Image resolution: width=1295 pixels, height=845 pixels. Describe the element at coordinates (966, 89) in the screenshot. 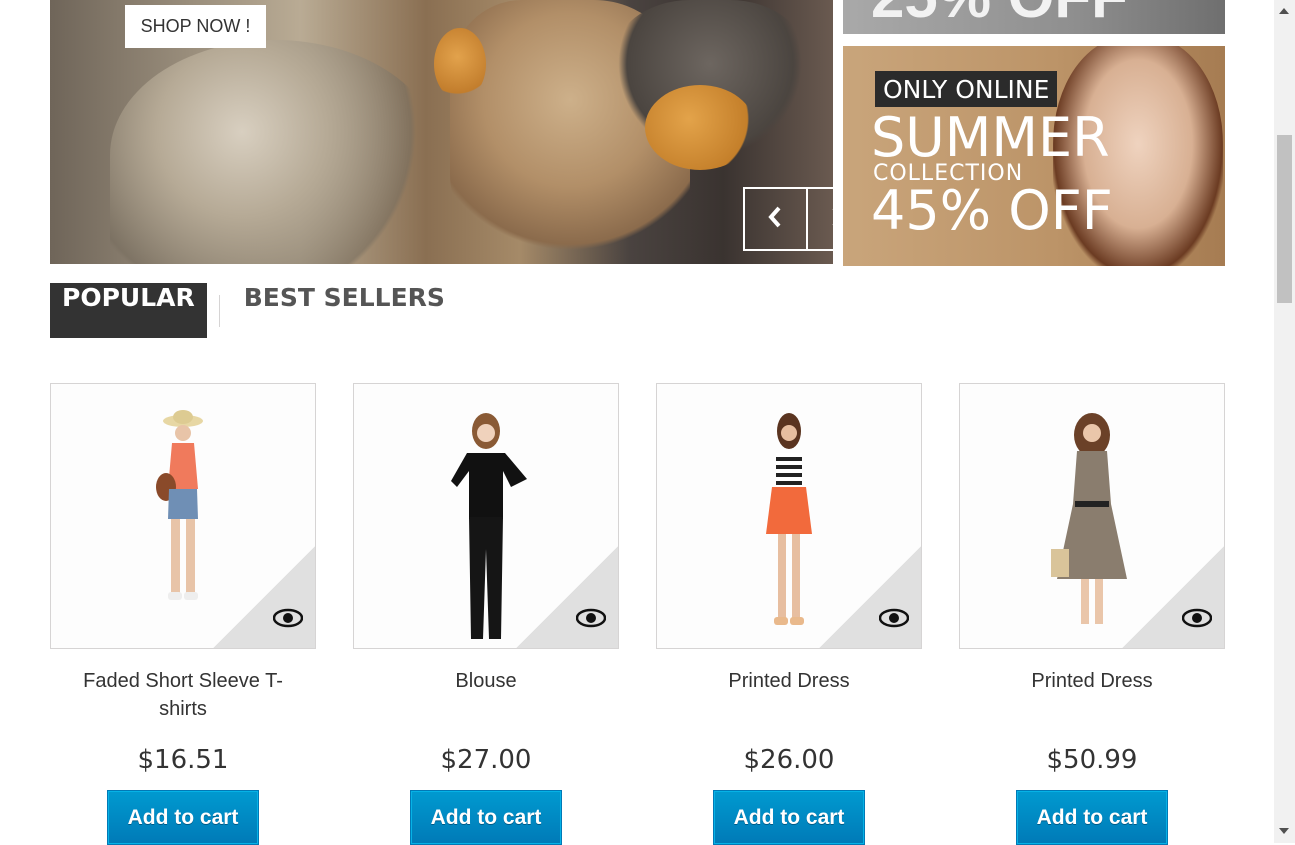

I see `banner-tag: ONLY ONLINE` at that location.